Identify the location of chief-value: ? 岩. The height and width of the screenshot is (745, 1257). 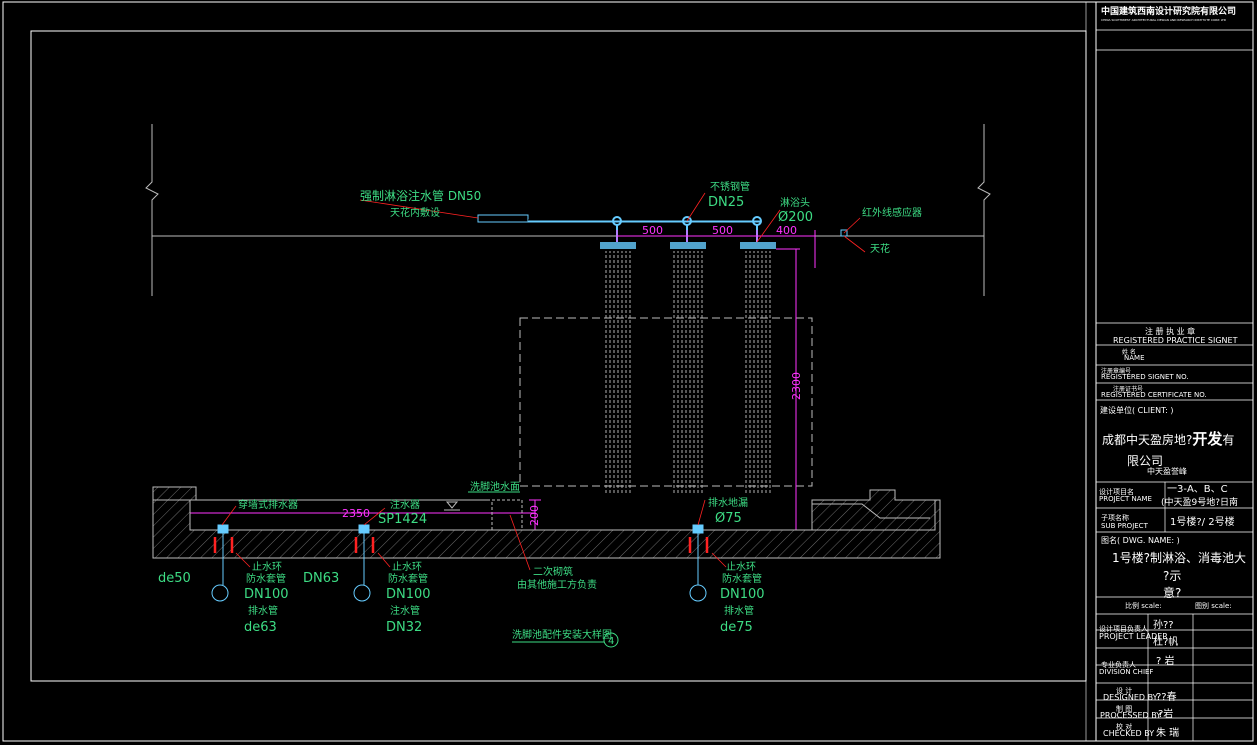
(1165, 661).